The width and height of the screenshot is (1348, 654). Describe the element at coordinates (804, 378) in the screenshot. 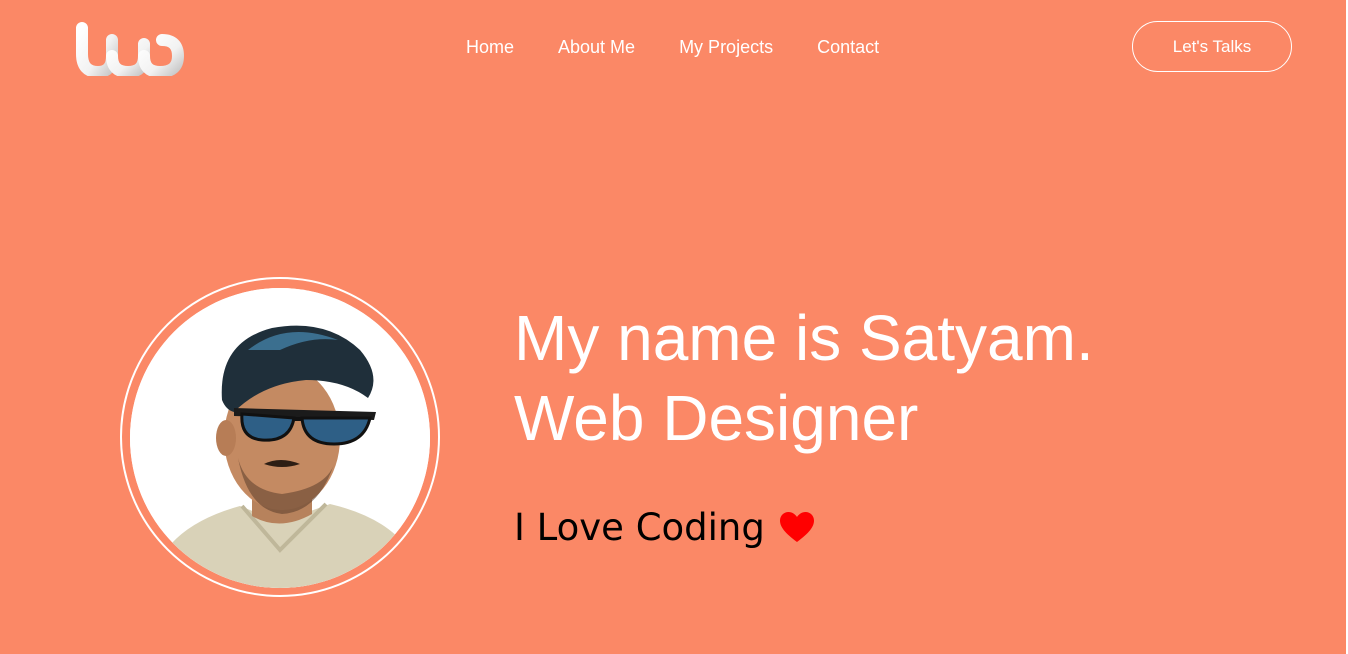

I see `hero-title: My name is Satyam. Web Designer` at that location.